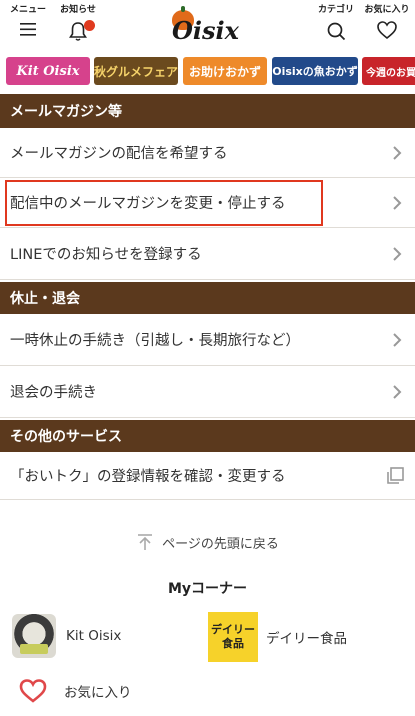 This screenshot has width=415, height=716. I want to click on section-header-pause: 休止・退会, so click(207, 298).